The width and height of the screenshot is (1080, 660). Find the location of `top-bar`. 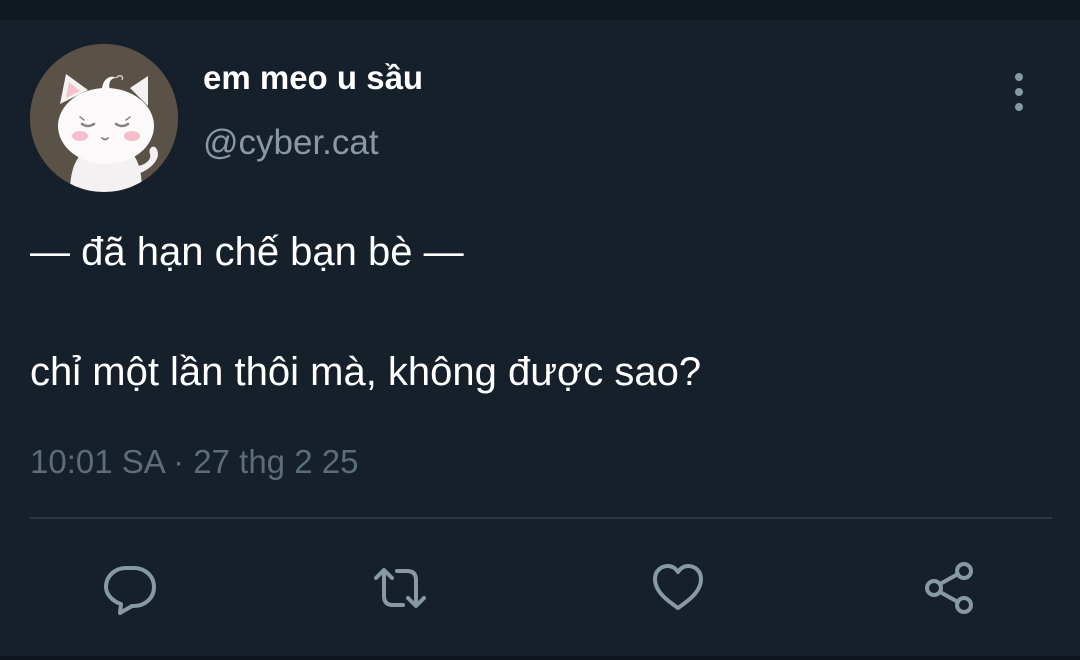

top-bar is located at coordinates (540, 10).